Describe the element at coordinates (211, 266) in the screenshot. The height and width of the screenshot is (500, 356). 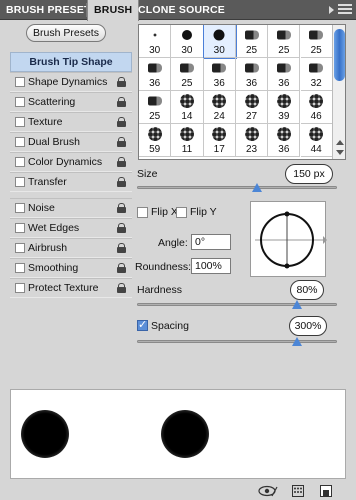
I see `roundness-input: 100%` at that location.